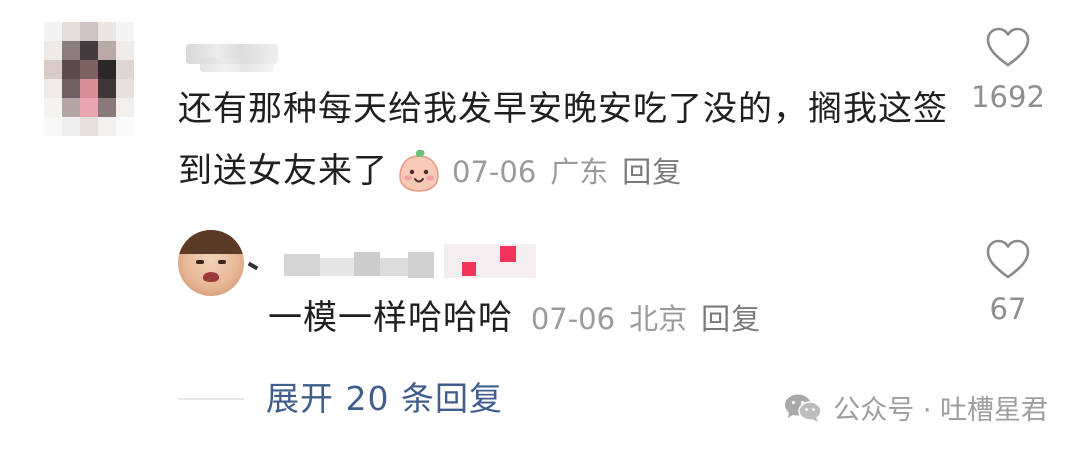  What do you see at coordinates (731, 319) in the screenshot?
I see `reply-reply-button: 回复` at bounding box center [731, 319].